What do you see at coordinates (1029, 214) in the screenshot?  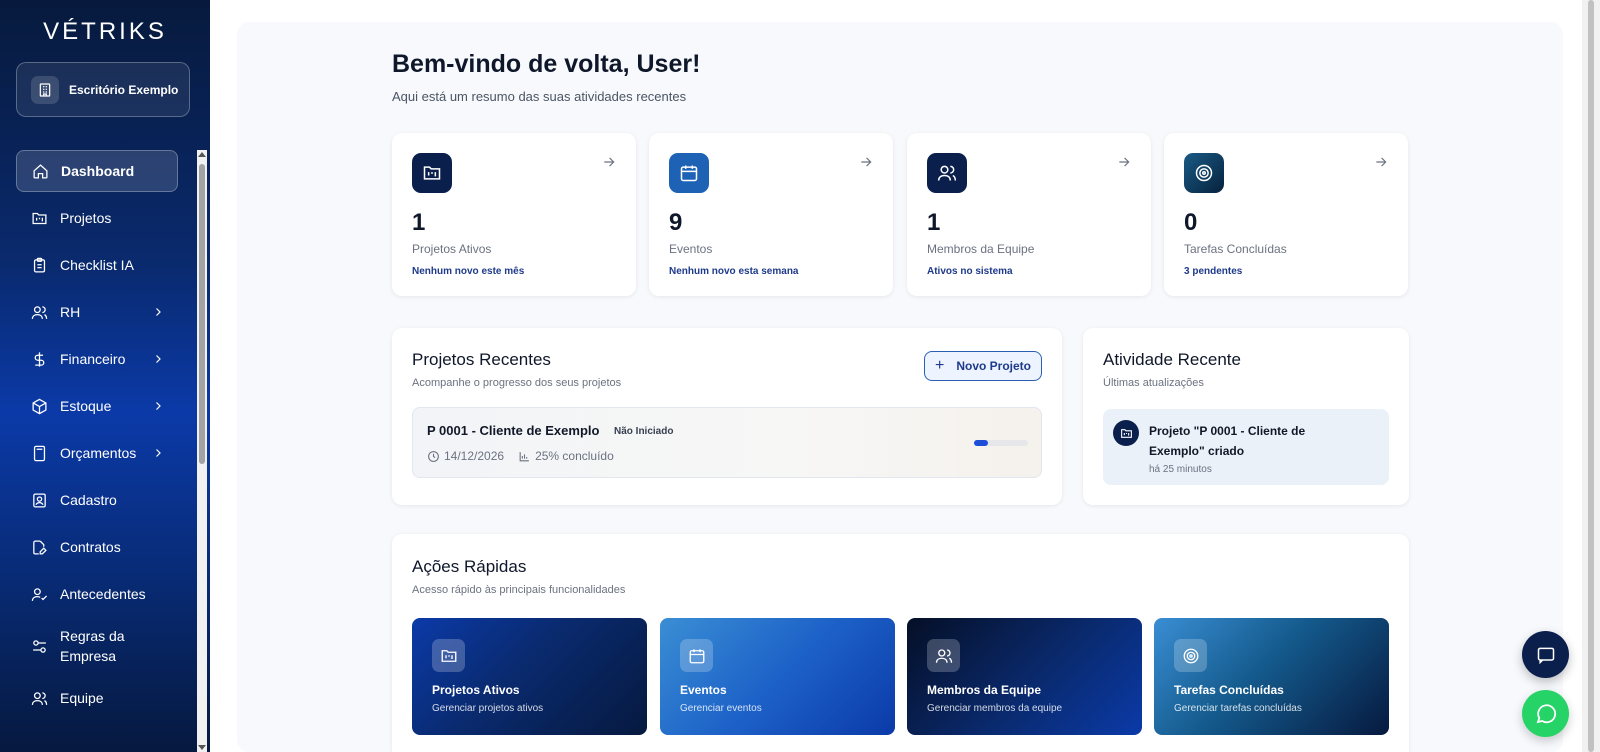 I see `stat-card-membros-da-equipe: 1 Membros da Equipe Ativos no sistema` at bounding box center [1029, 214].